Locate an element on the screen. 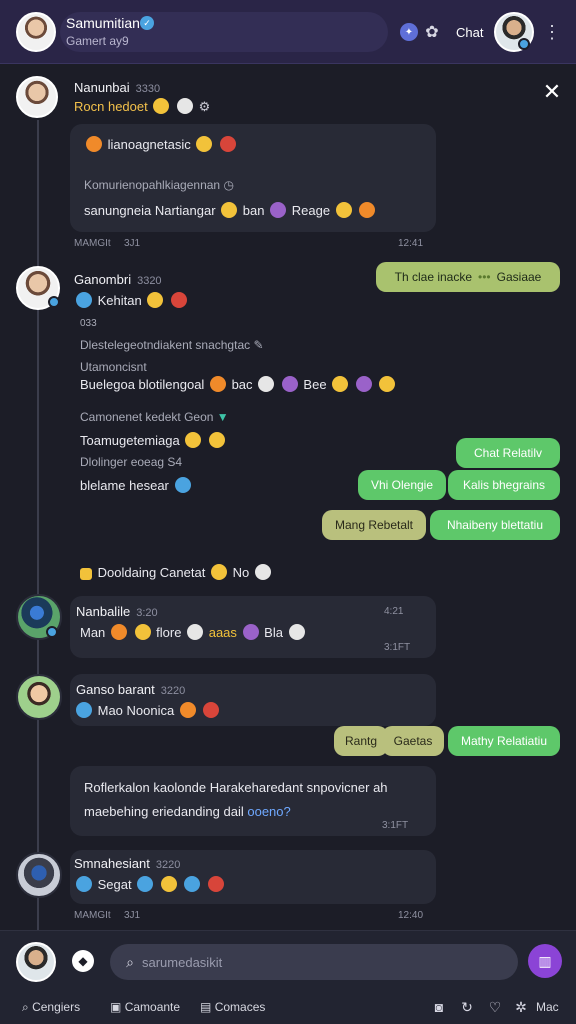 The height and width of the screenshot is (1024, 576). text-span: bac is located at coordinates (242, 384).